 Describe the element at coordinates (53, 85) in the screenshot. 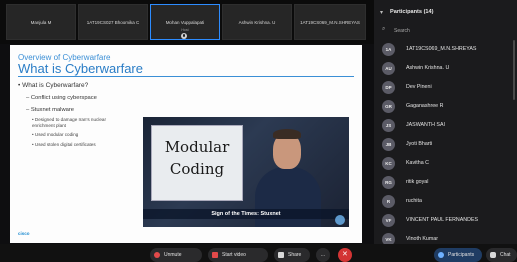

I see `slide-bullet: What is Cyberwarfare?` at that location.